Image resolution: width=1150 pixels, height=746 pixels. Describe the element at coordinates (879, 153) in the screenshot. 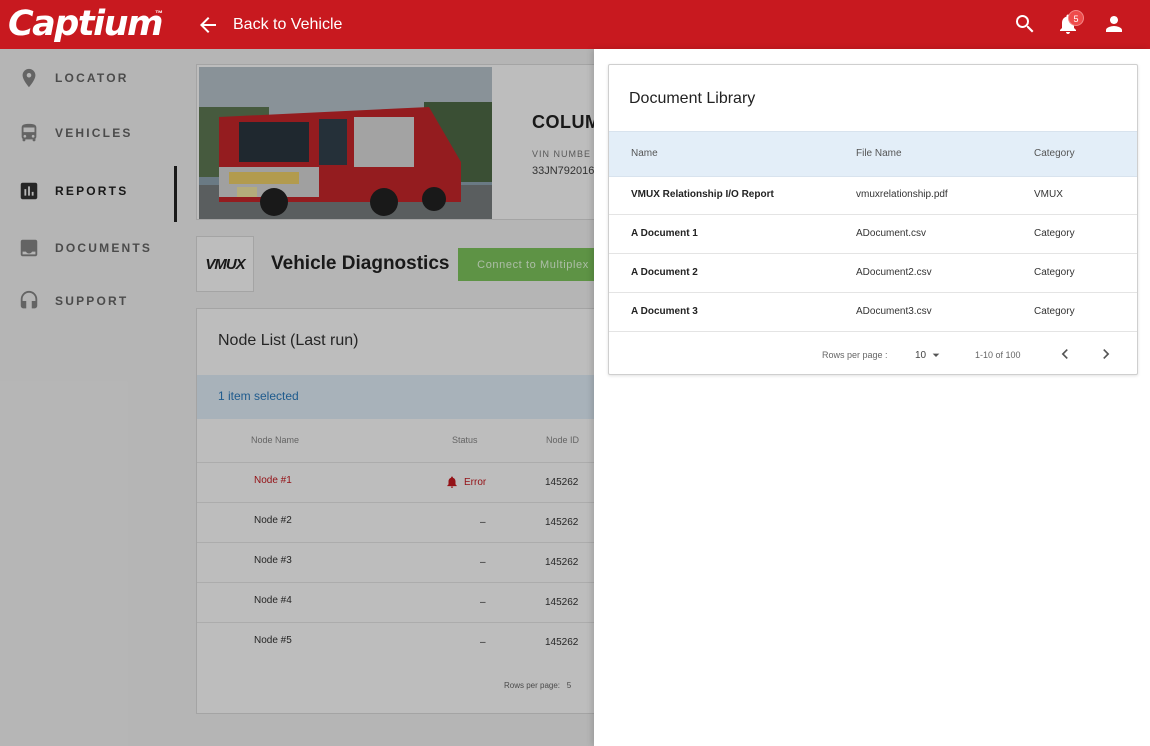

I see `column-header-file-name: File Name` at that location.